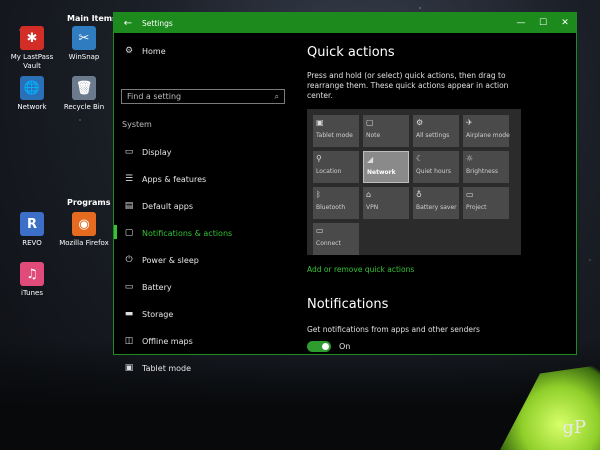 This screenshot has height=450, width=600. Describe the element at coordinates (334, 135) in the screenshot. I see `tile-label: Tablet mode` at that location.